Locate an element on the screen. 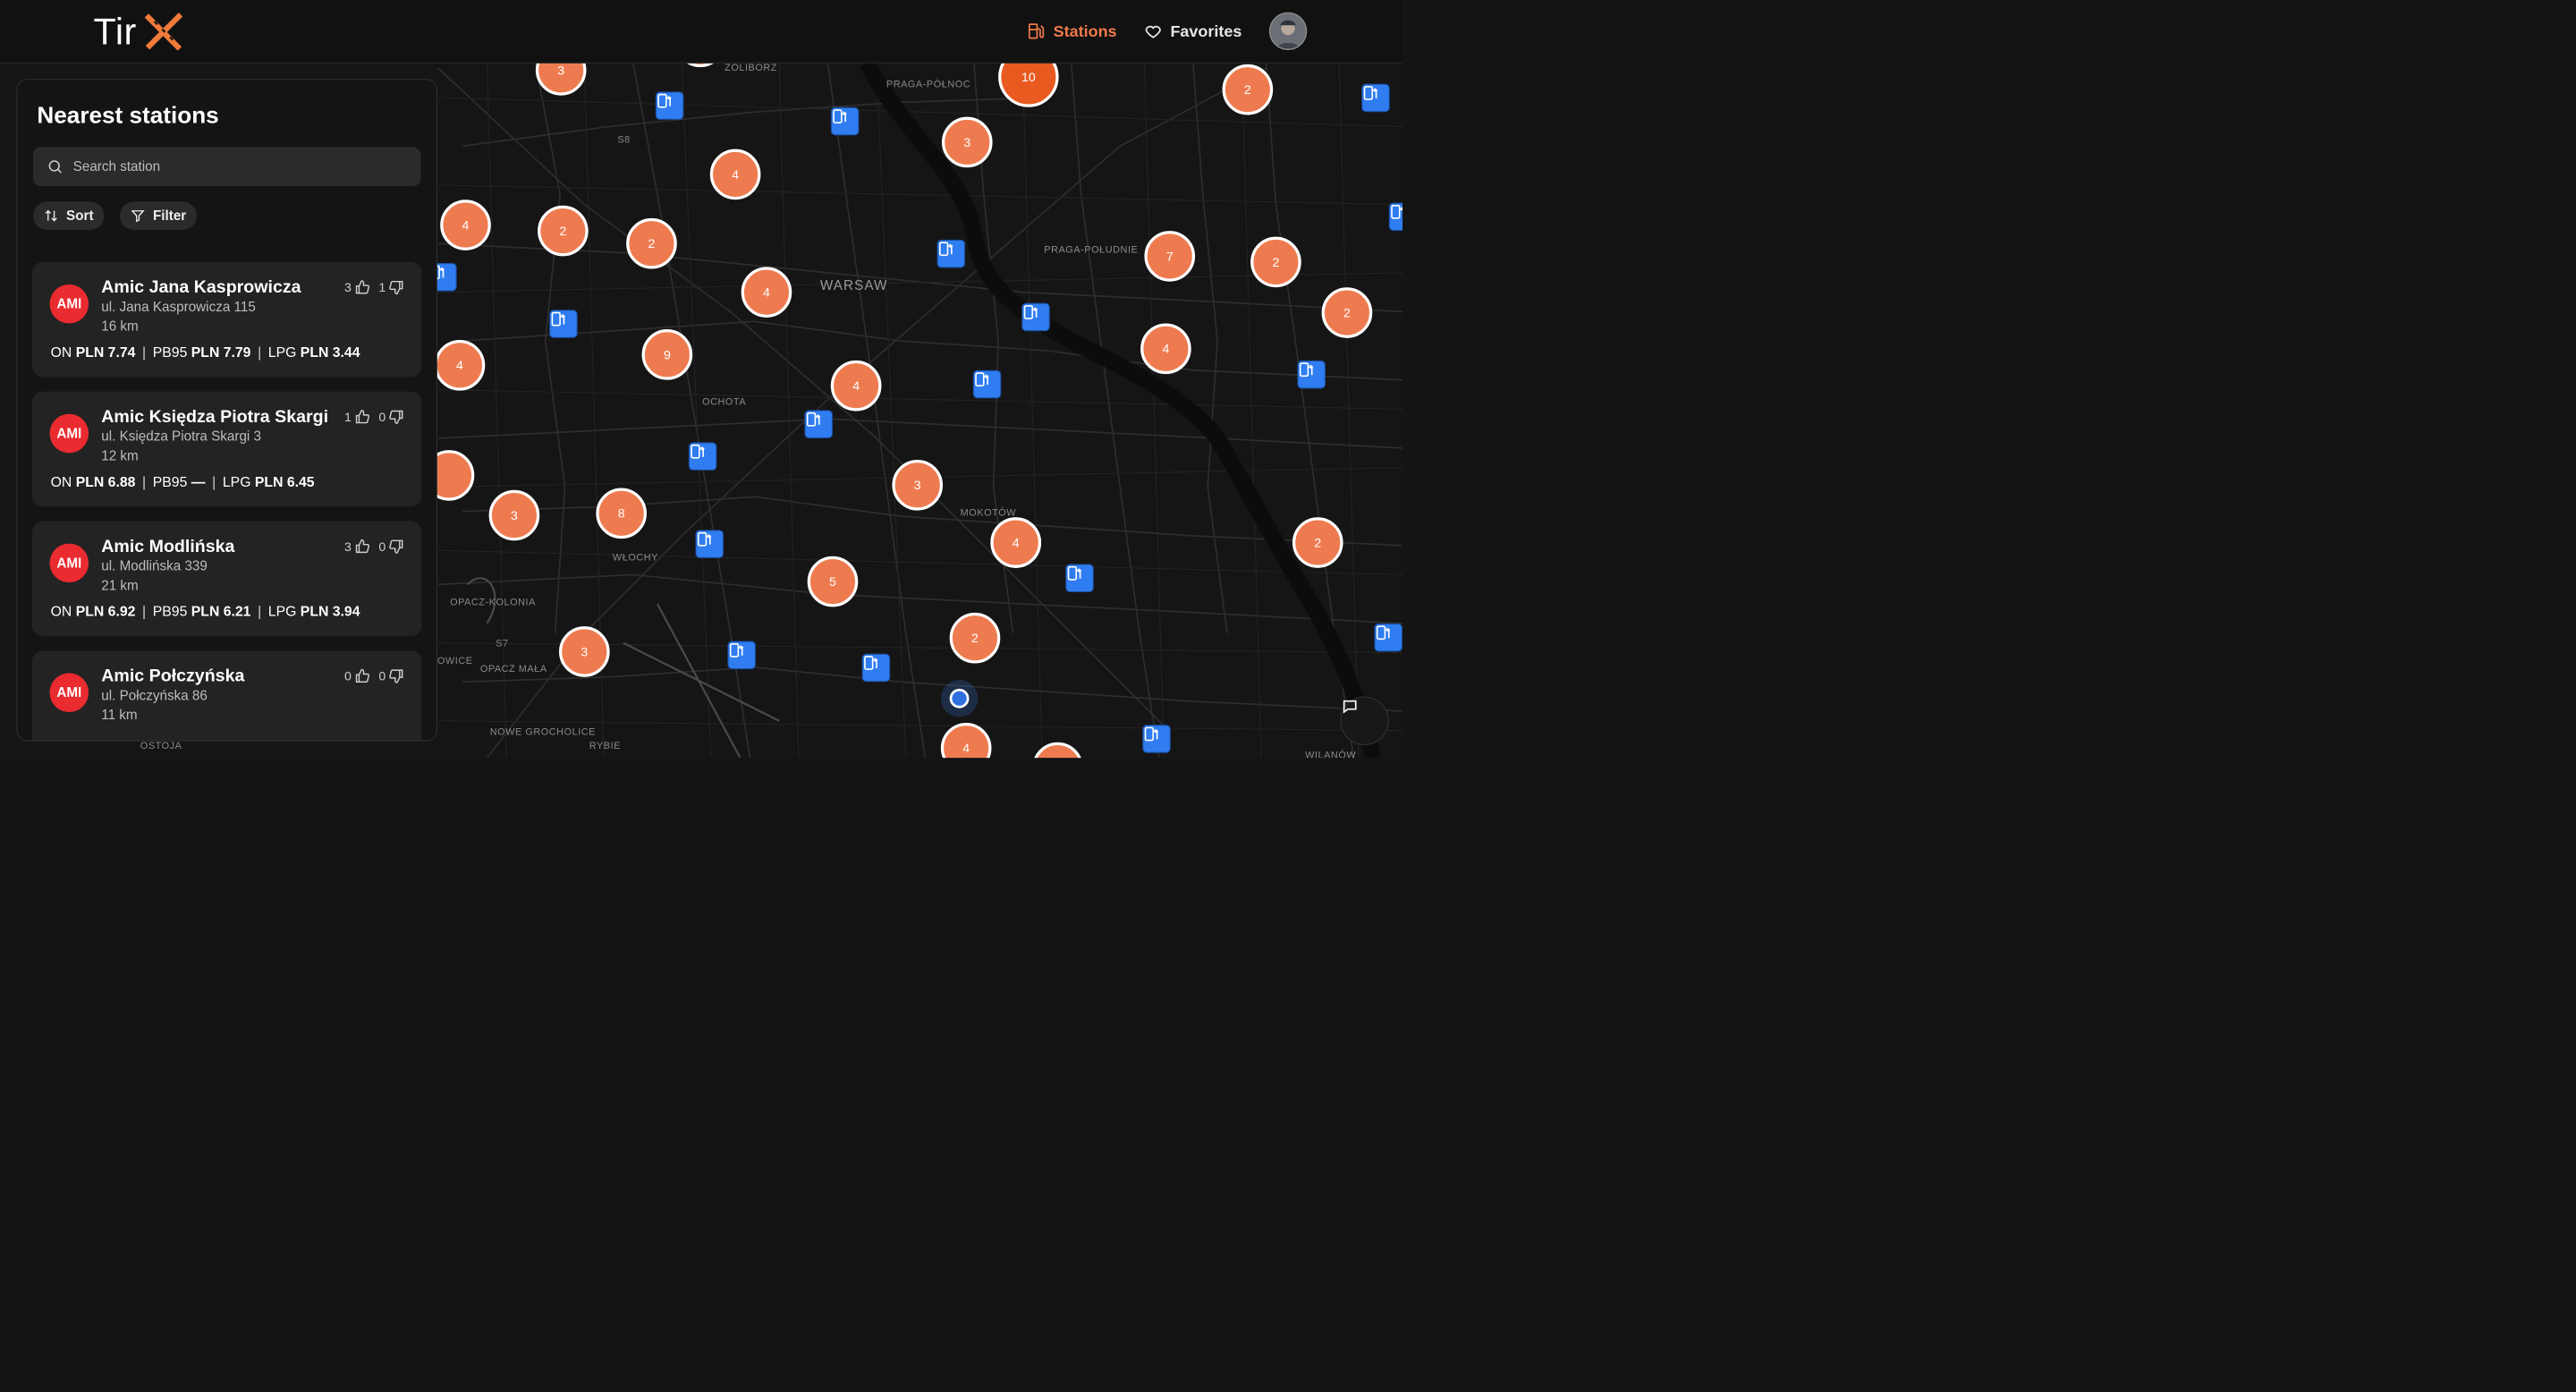 This screenshot has width=2576, height=1392. station-distance: 16 km is located at coordinates (120, 326).